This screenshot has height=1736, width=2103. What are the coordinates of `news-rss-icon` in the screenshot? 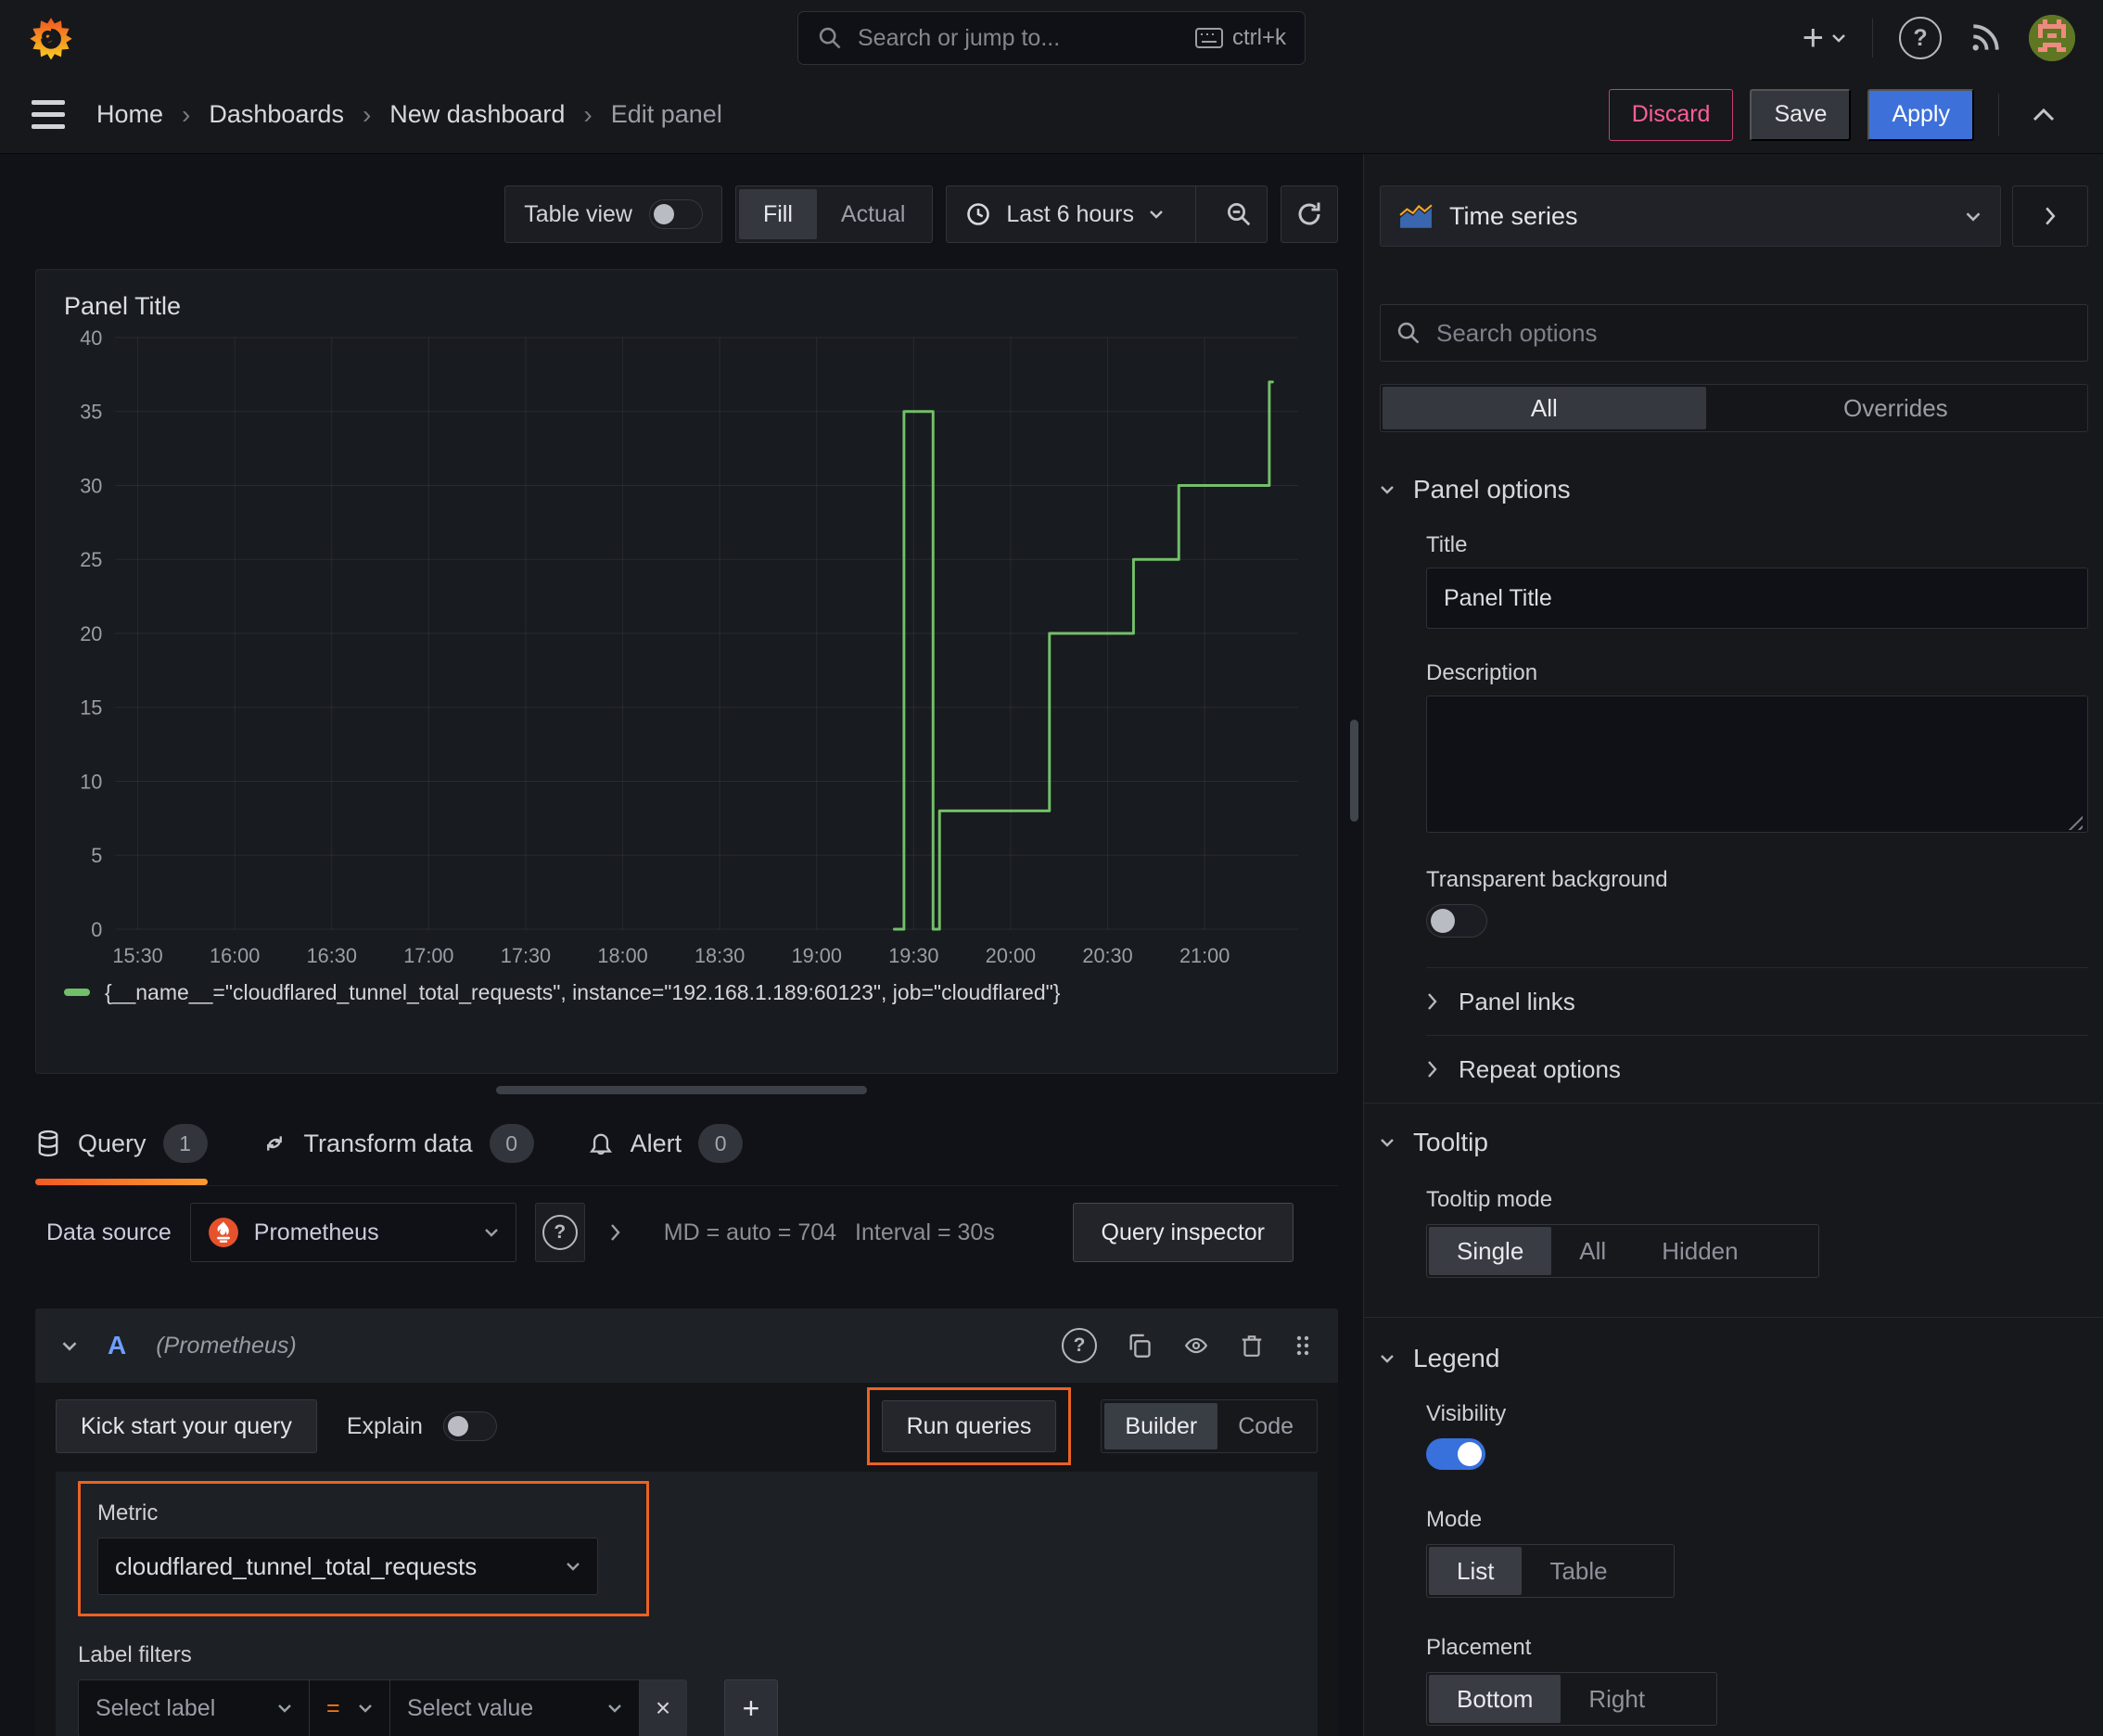 It's located at (1985, 38).